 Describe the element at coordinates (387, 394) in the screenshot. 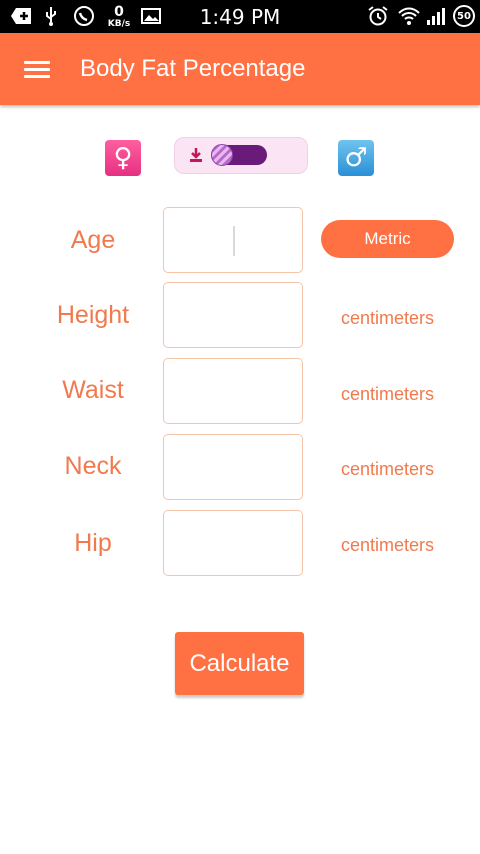

I see `waist-unit: centimeters` at that location.